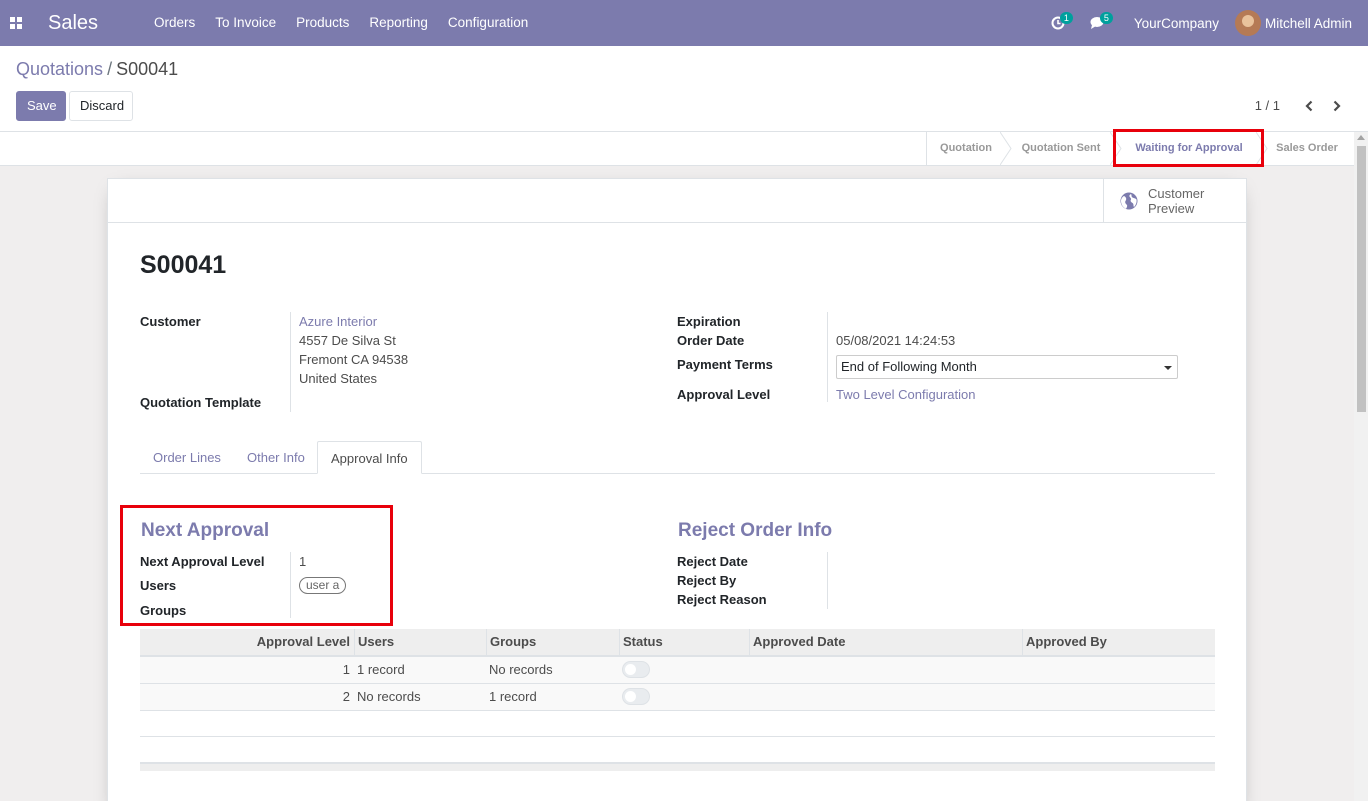 Image resolution: width=1368 pixels, height=801 pixels. What do you see at coordinates (1061, 148) in the screenshot?
I see `status-quotation-sent-label: Quotation Sent` at bounding box center [1061, 148].